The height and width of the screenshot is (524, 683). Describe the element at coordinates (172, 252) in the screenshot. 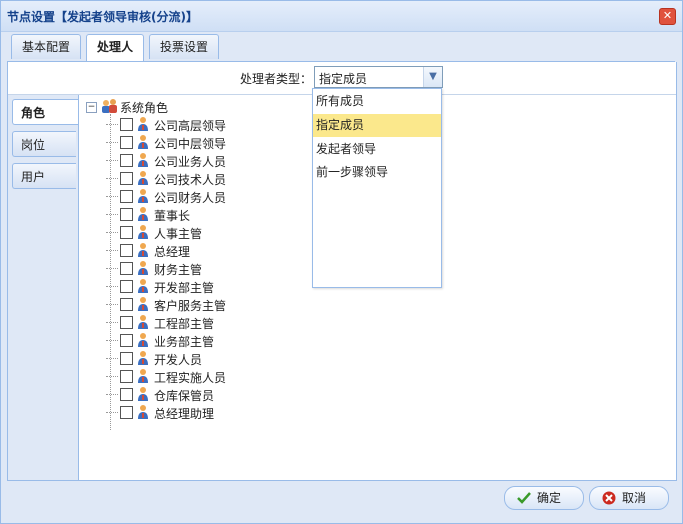

I see `tree-item-label: 总经理` at that location.